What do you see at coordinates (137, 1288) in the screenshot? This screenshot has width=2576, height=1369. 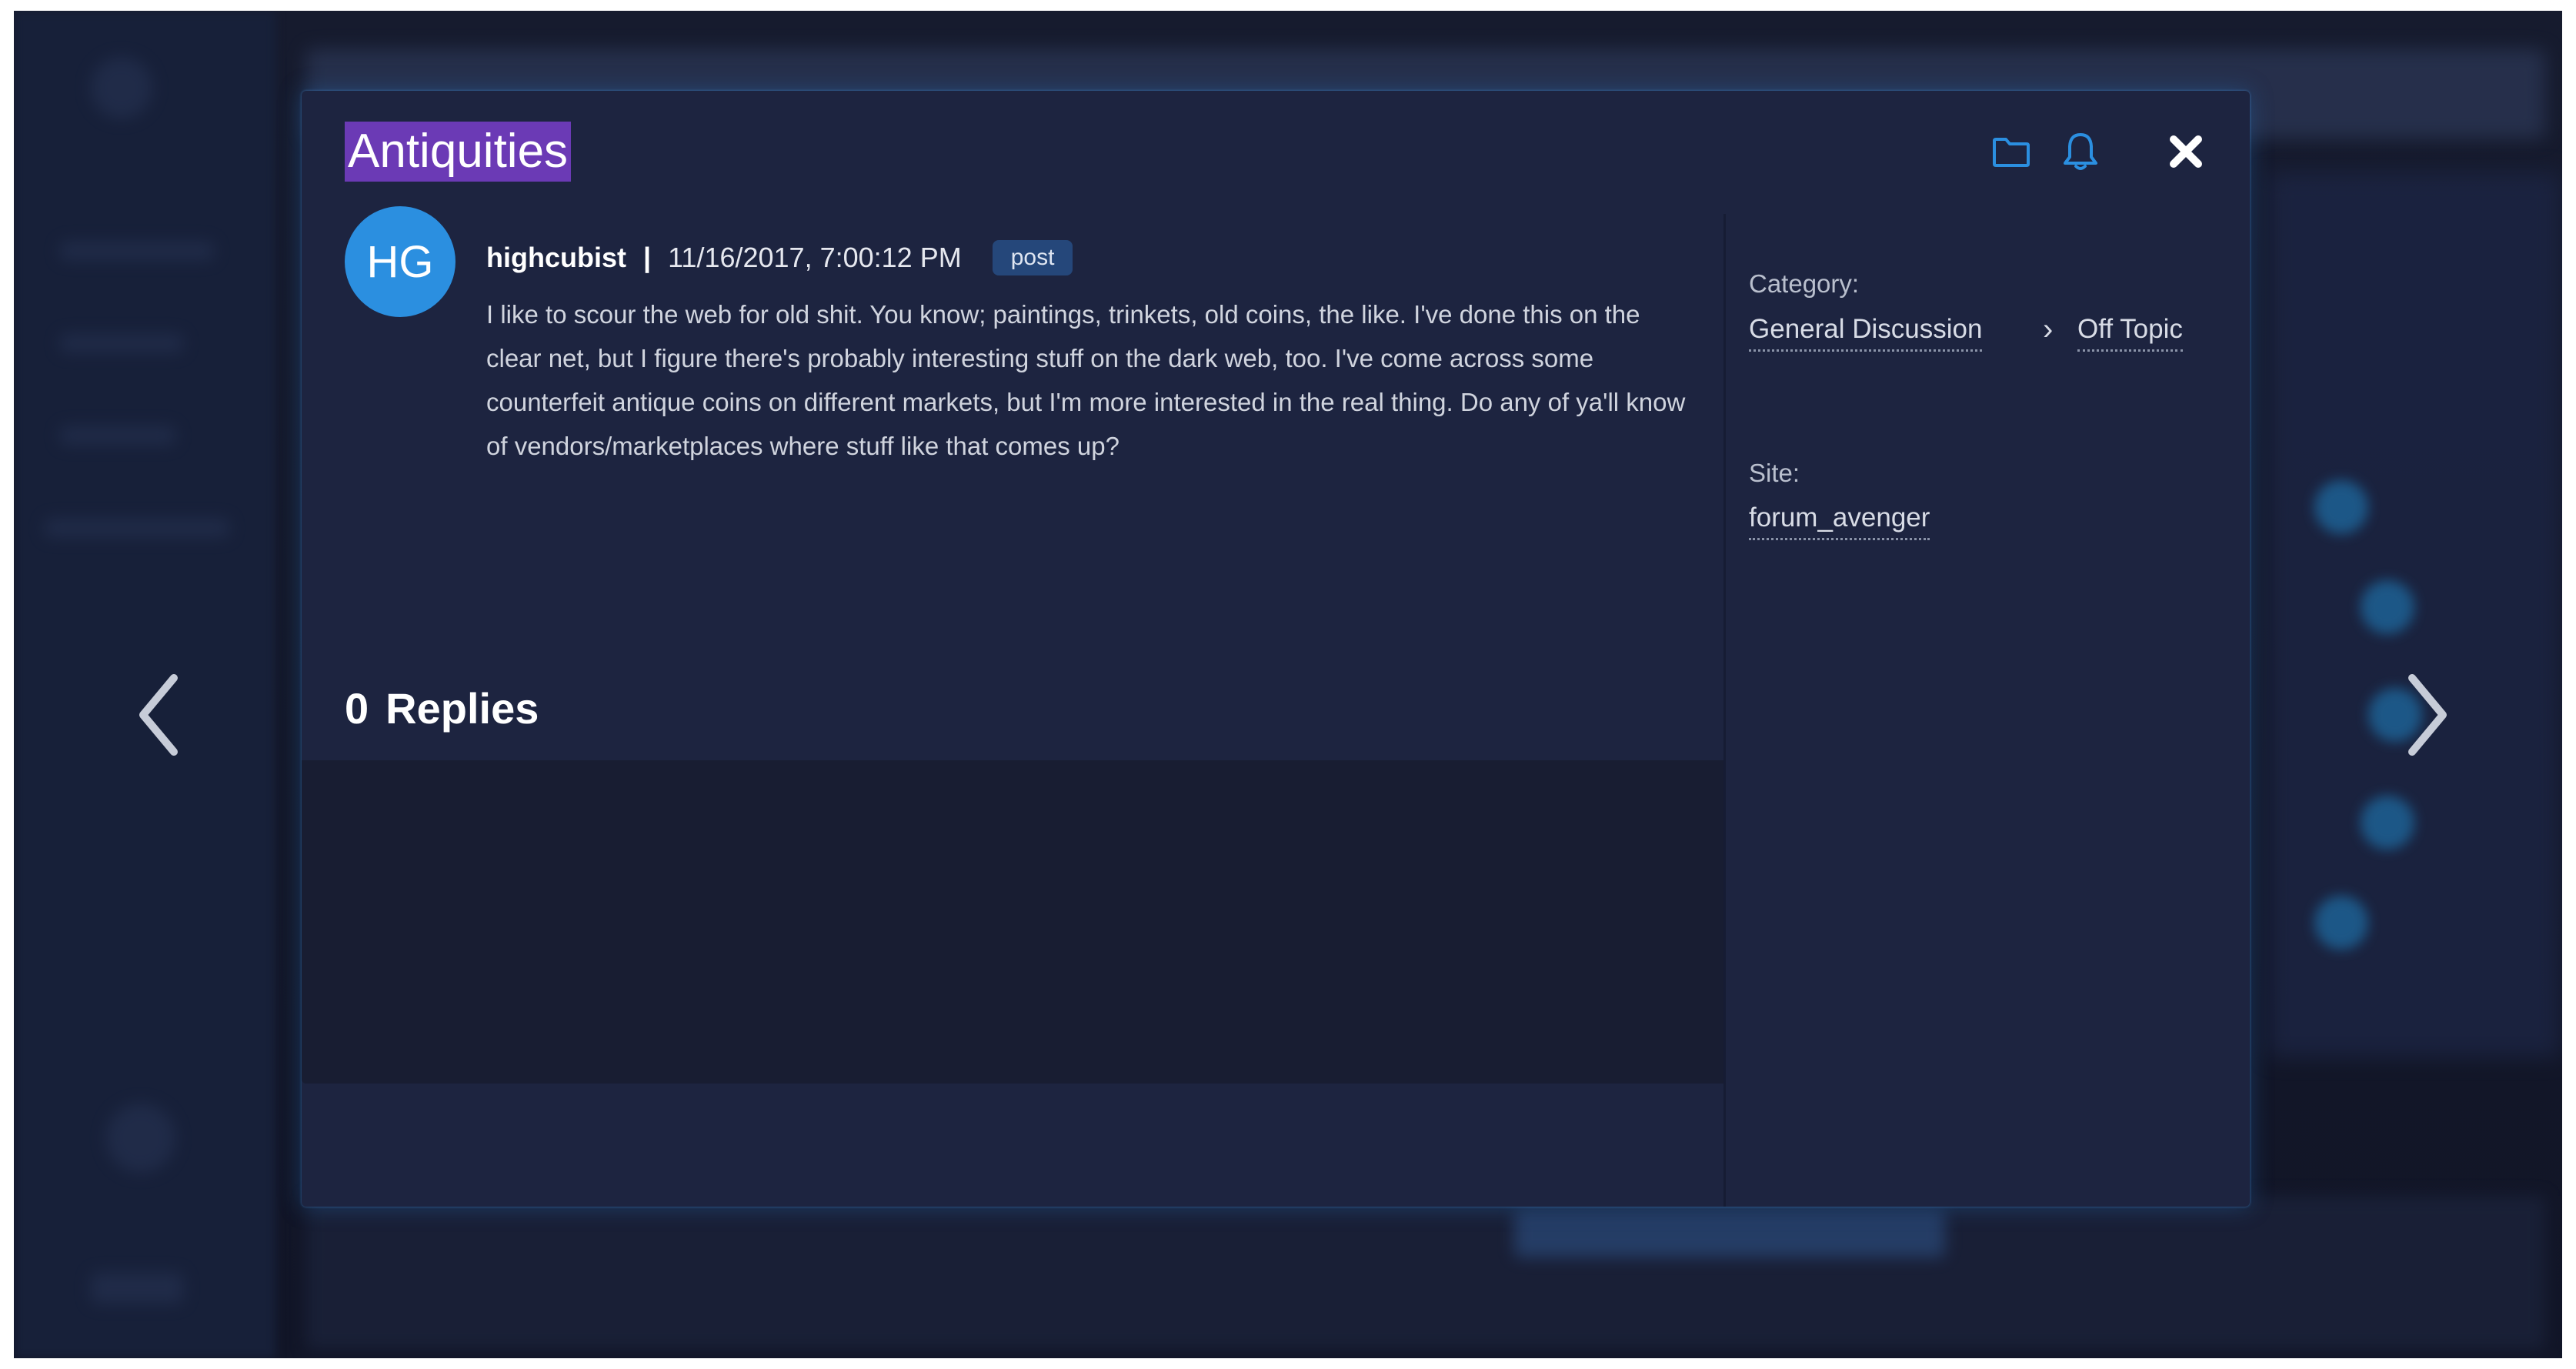 I see `background-control` at bounding box center [137, 1288].